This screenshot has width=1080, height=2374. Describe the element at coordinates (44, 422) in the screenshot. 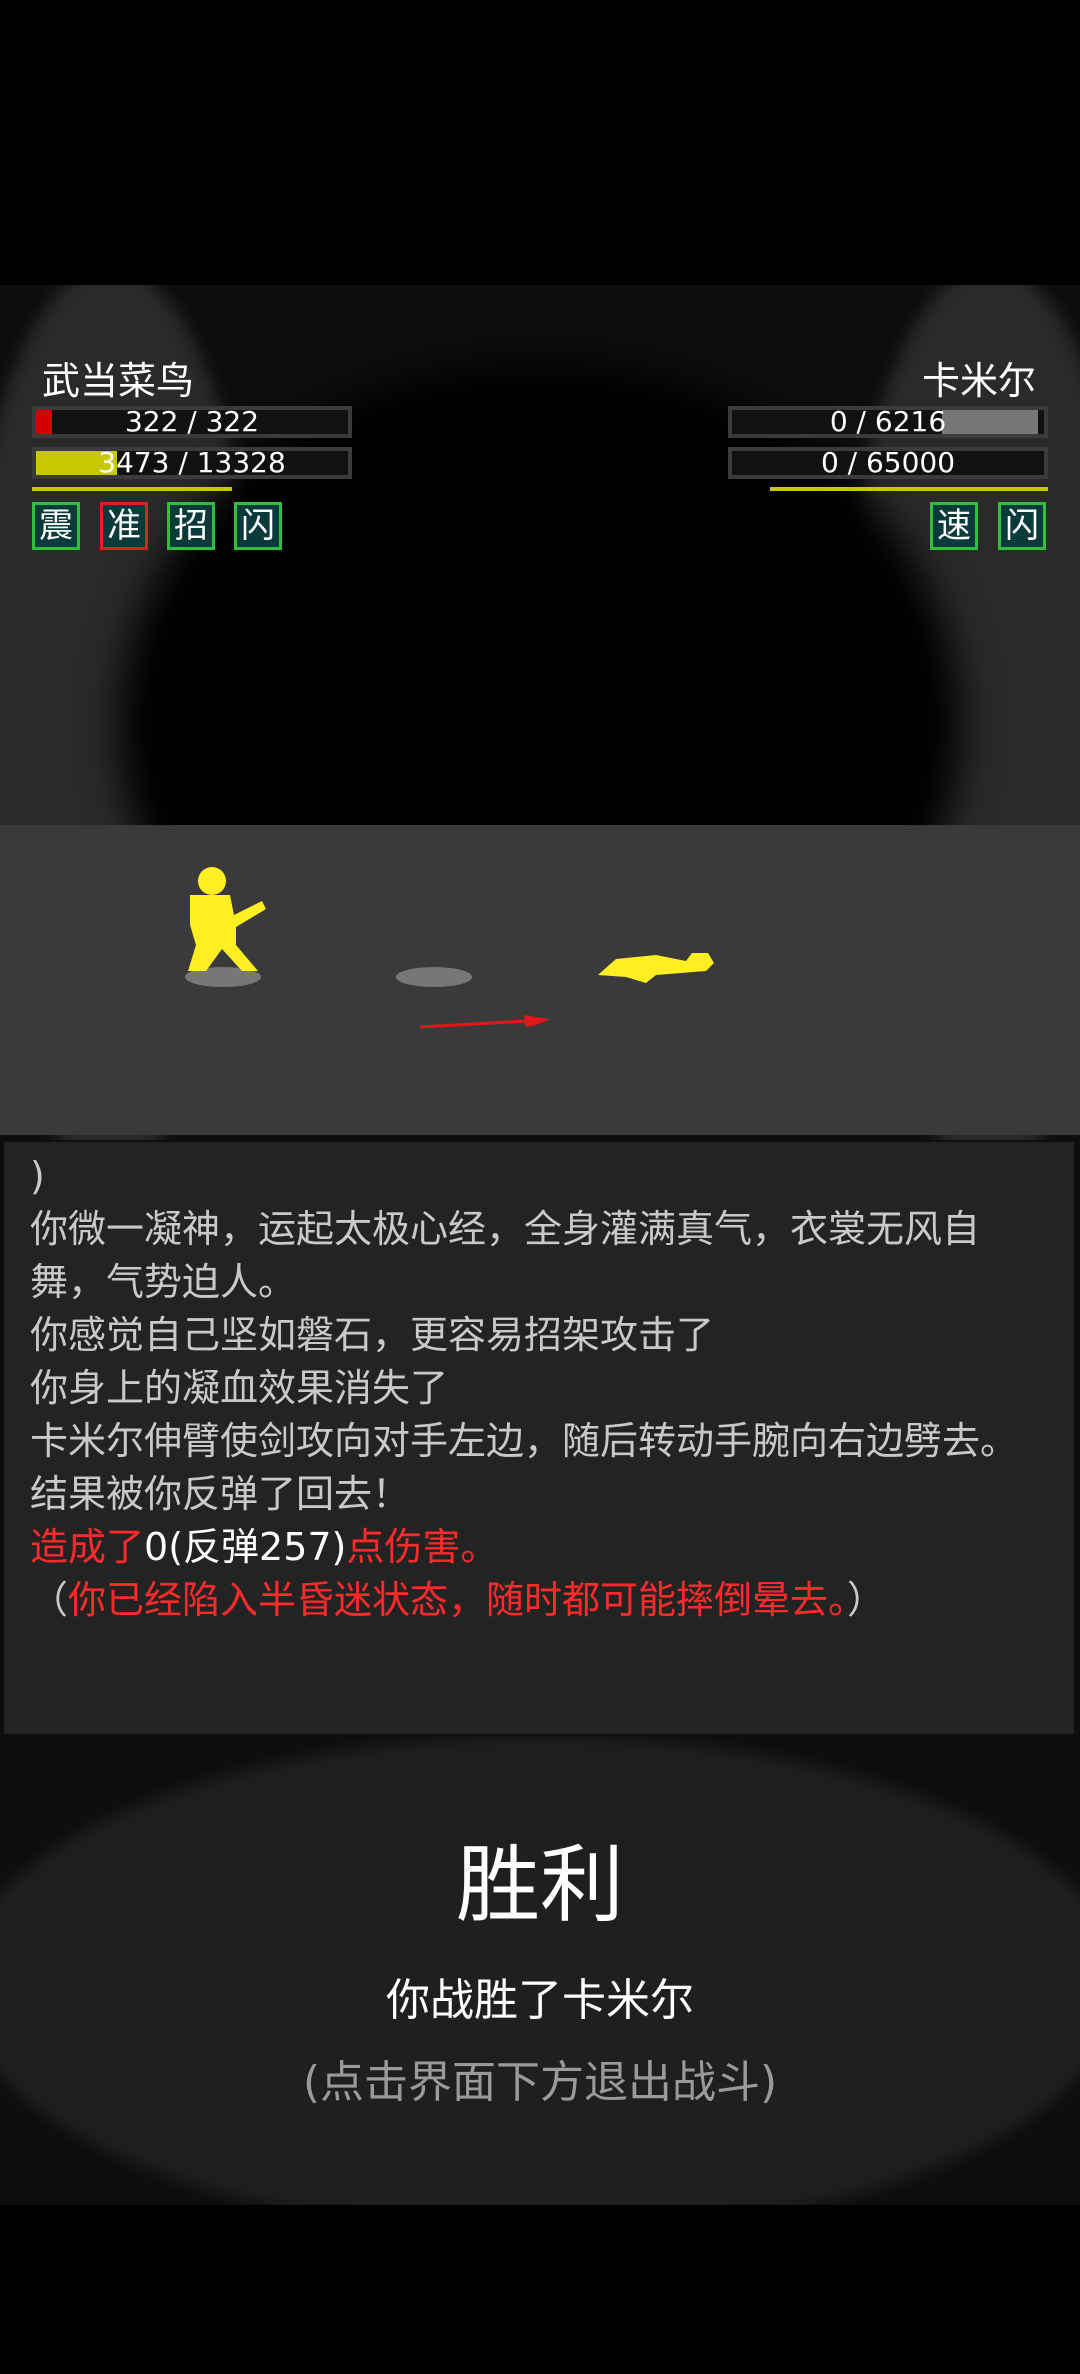

I see `player-hp-fill` at that location.